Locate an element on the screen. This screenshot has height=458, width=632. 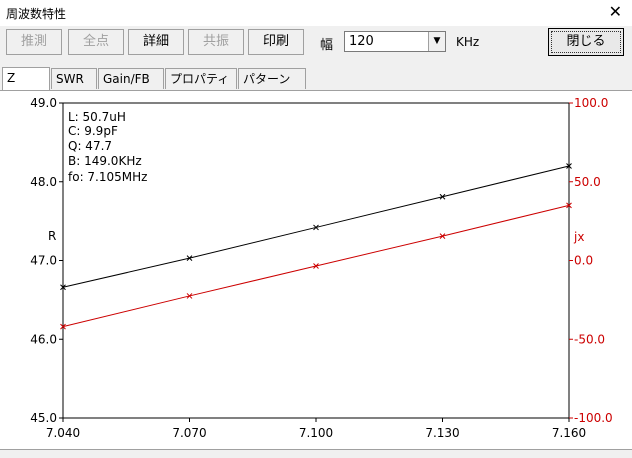
x-tick-label: 7.160 is located at coordinates (569, 433).